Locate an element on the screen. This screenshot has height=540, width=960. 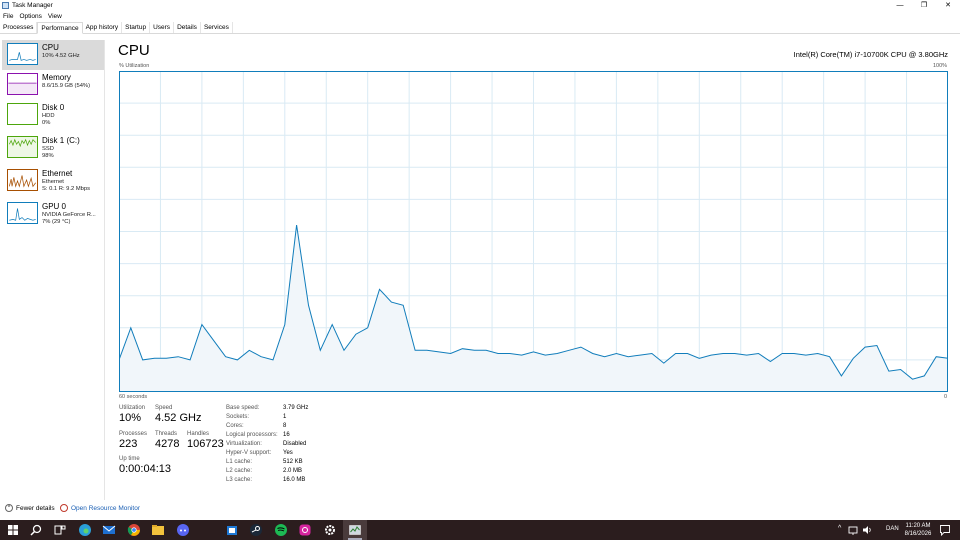
task-manager-icon is located at coordinates (5, 5).